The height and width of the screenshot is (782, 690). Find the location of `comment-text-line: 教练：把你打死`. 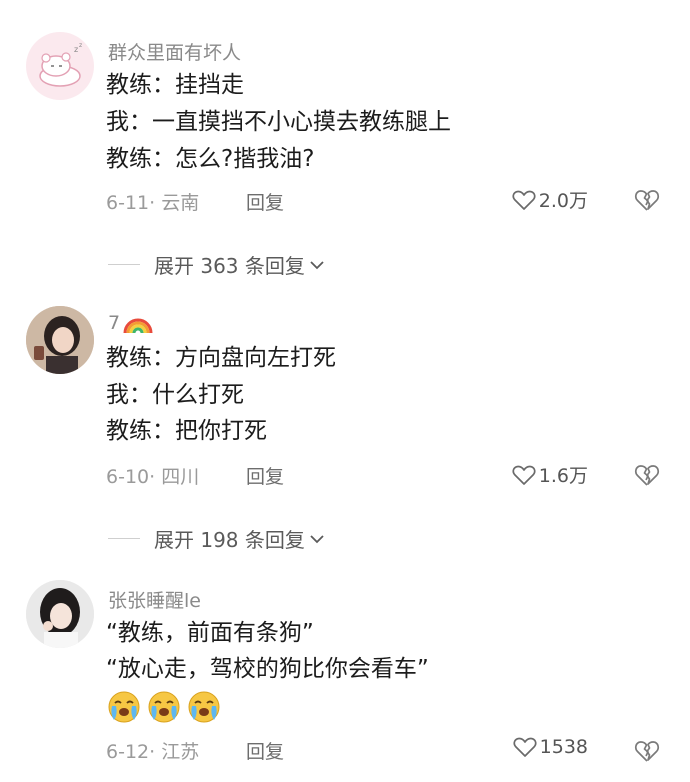

comment-text-line: 教练：把你打死 is located at coordinates (186, 431).